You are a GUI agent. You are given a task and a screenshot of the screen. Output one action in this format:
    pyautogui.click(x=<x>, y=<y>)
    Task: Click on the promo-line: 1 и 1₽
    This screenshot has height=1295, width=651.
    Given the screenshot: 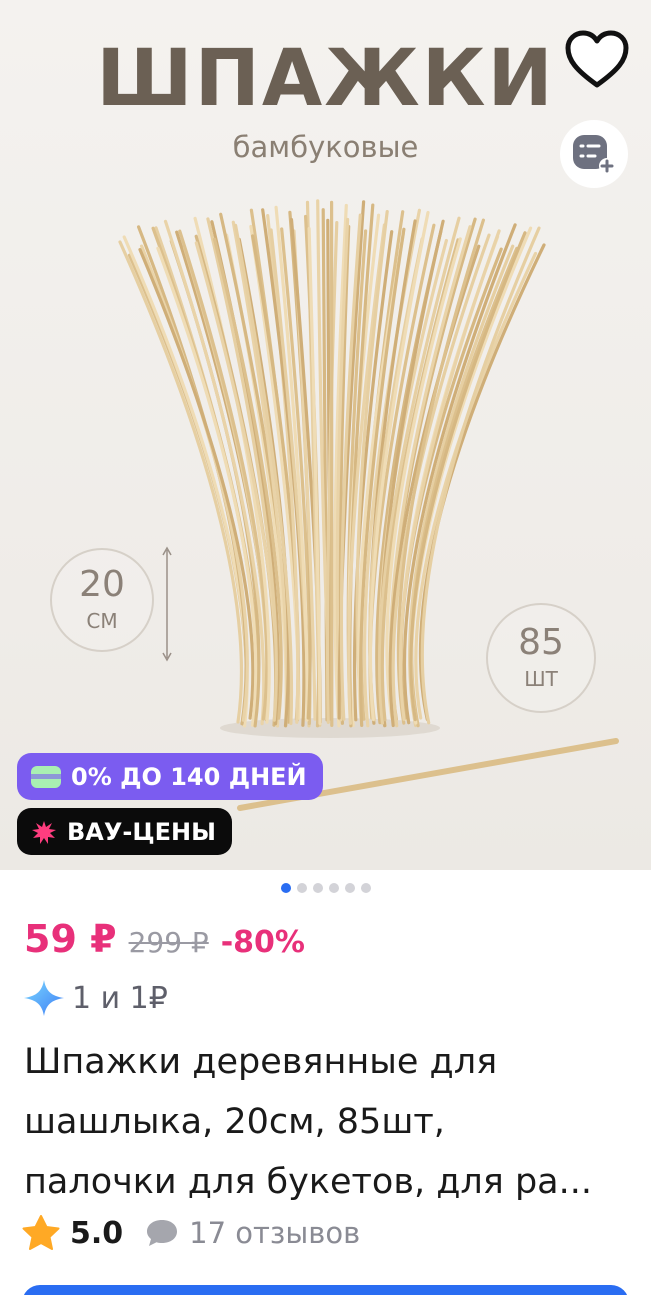 What is the action you would take?
    pyautogui.click(x=96, y=998)
    